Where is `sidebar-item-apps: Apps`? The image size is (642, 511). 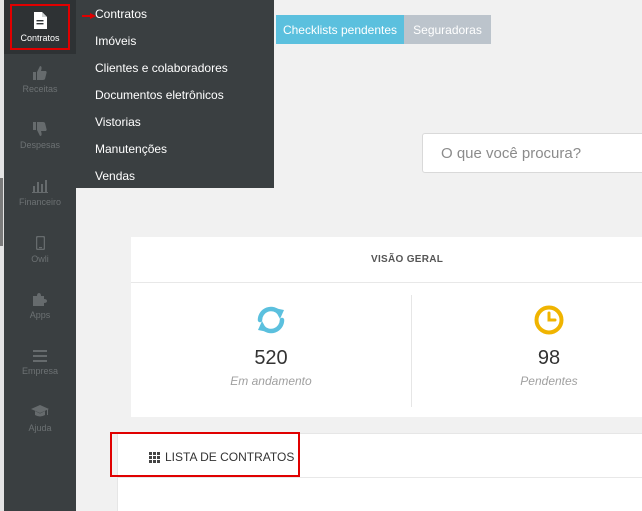
sidebar-item-apps: Apps is located at coordinates (40, 319).